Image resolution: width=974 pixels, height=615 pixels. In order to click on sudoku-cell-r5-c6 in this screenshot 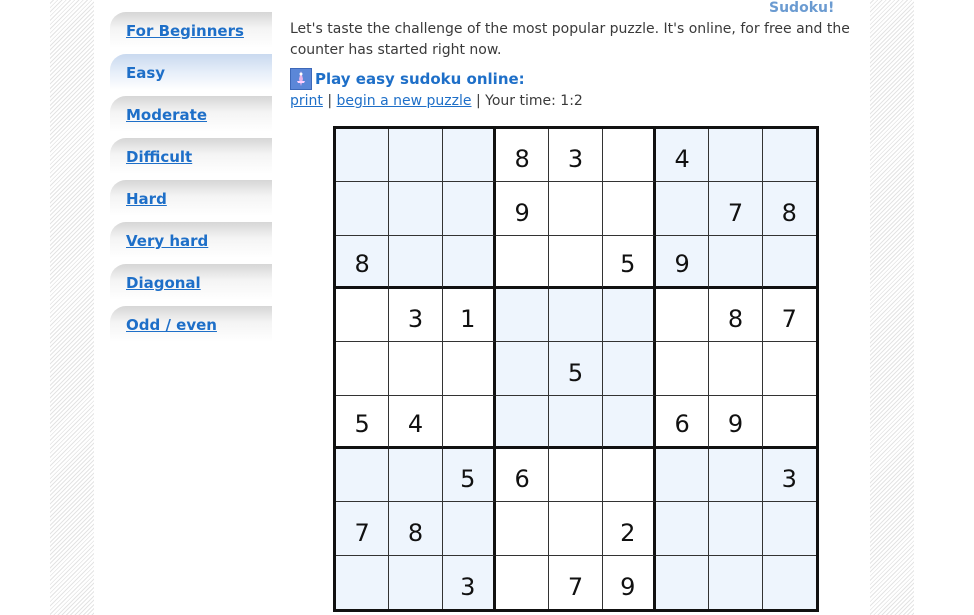, I will do `click(629, 369)`.